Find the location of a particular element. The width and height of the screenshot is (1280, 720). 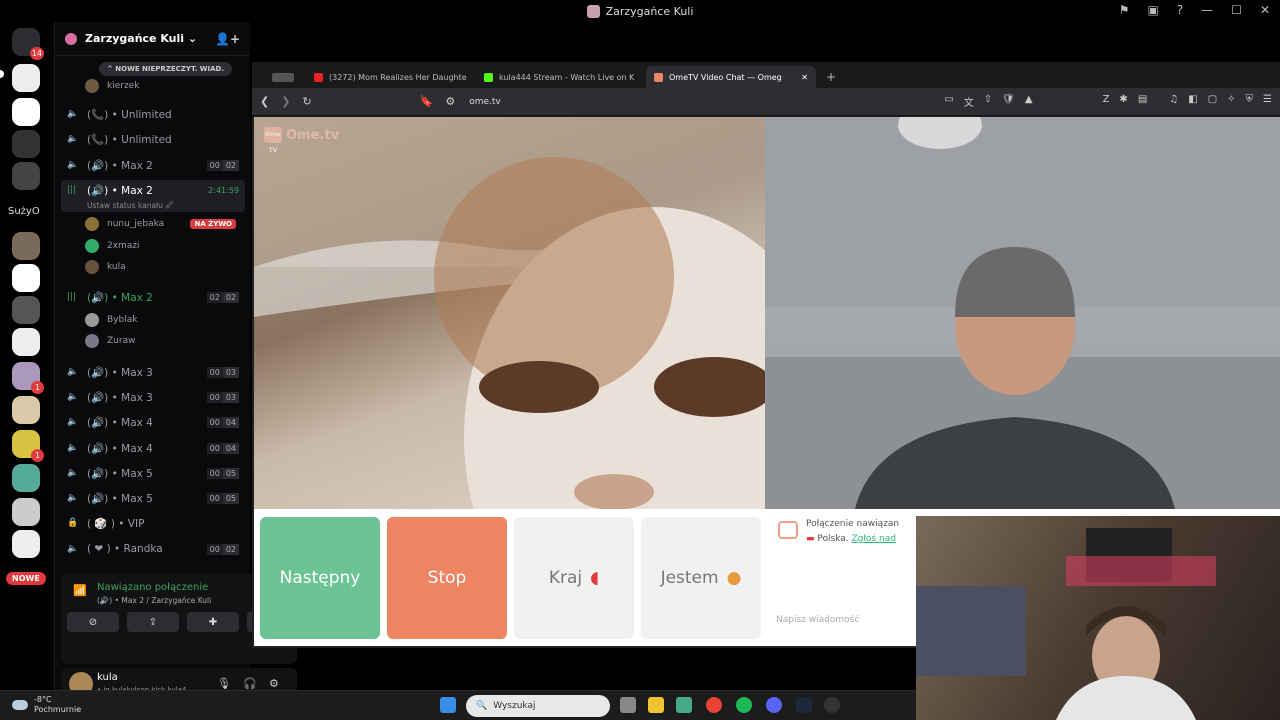

voice-location: (🔊) • Max 2 / Zarzygańce Kuli is located at coordinates (154, 600).